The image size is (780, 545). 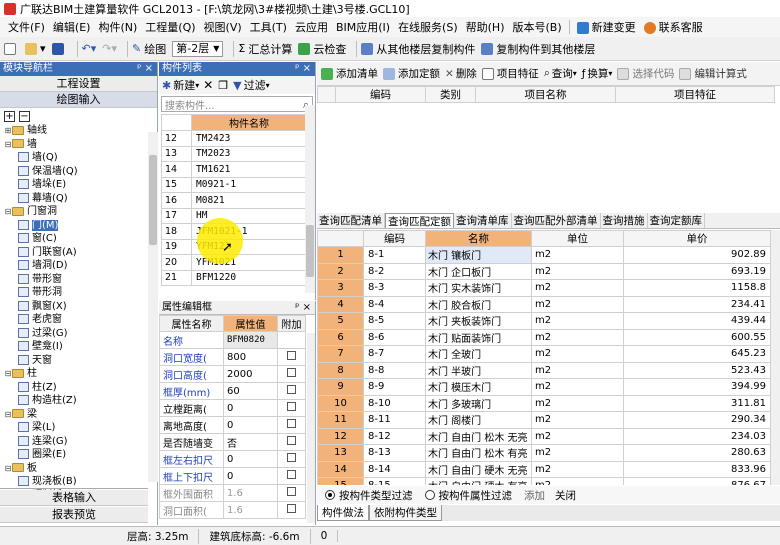 What do you see at coordinates (75, 428) in the screenshot?
I see `tree-item: 梁(L)` at bounding box center [75, 428].